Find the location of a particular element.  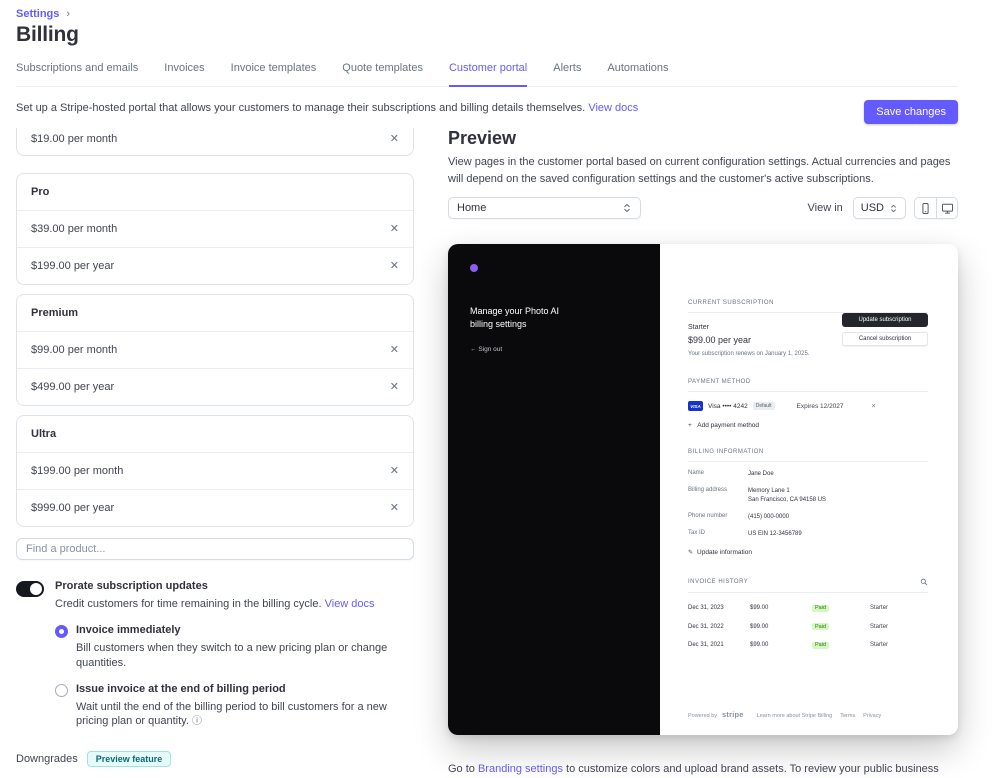

tab-invoice-templates: Invoice templates is located at coordinates (274, 74).